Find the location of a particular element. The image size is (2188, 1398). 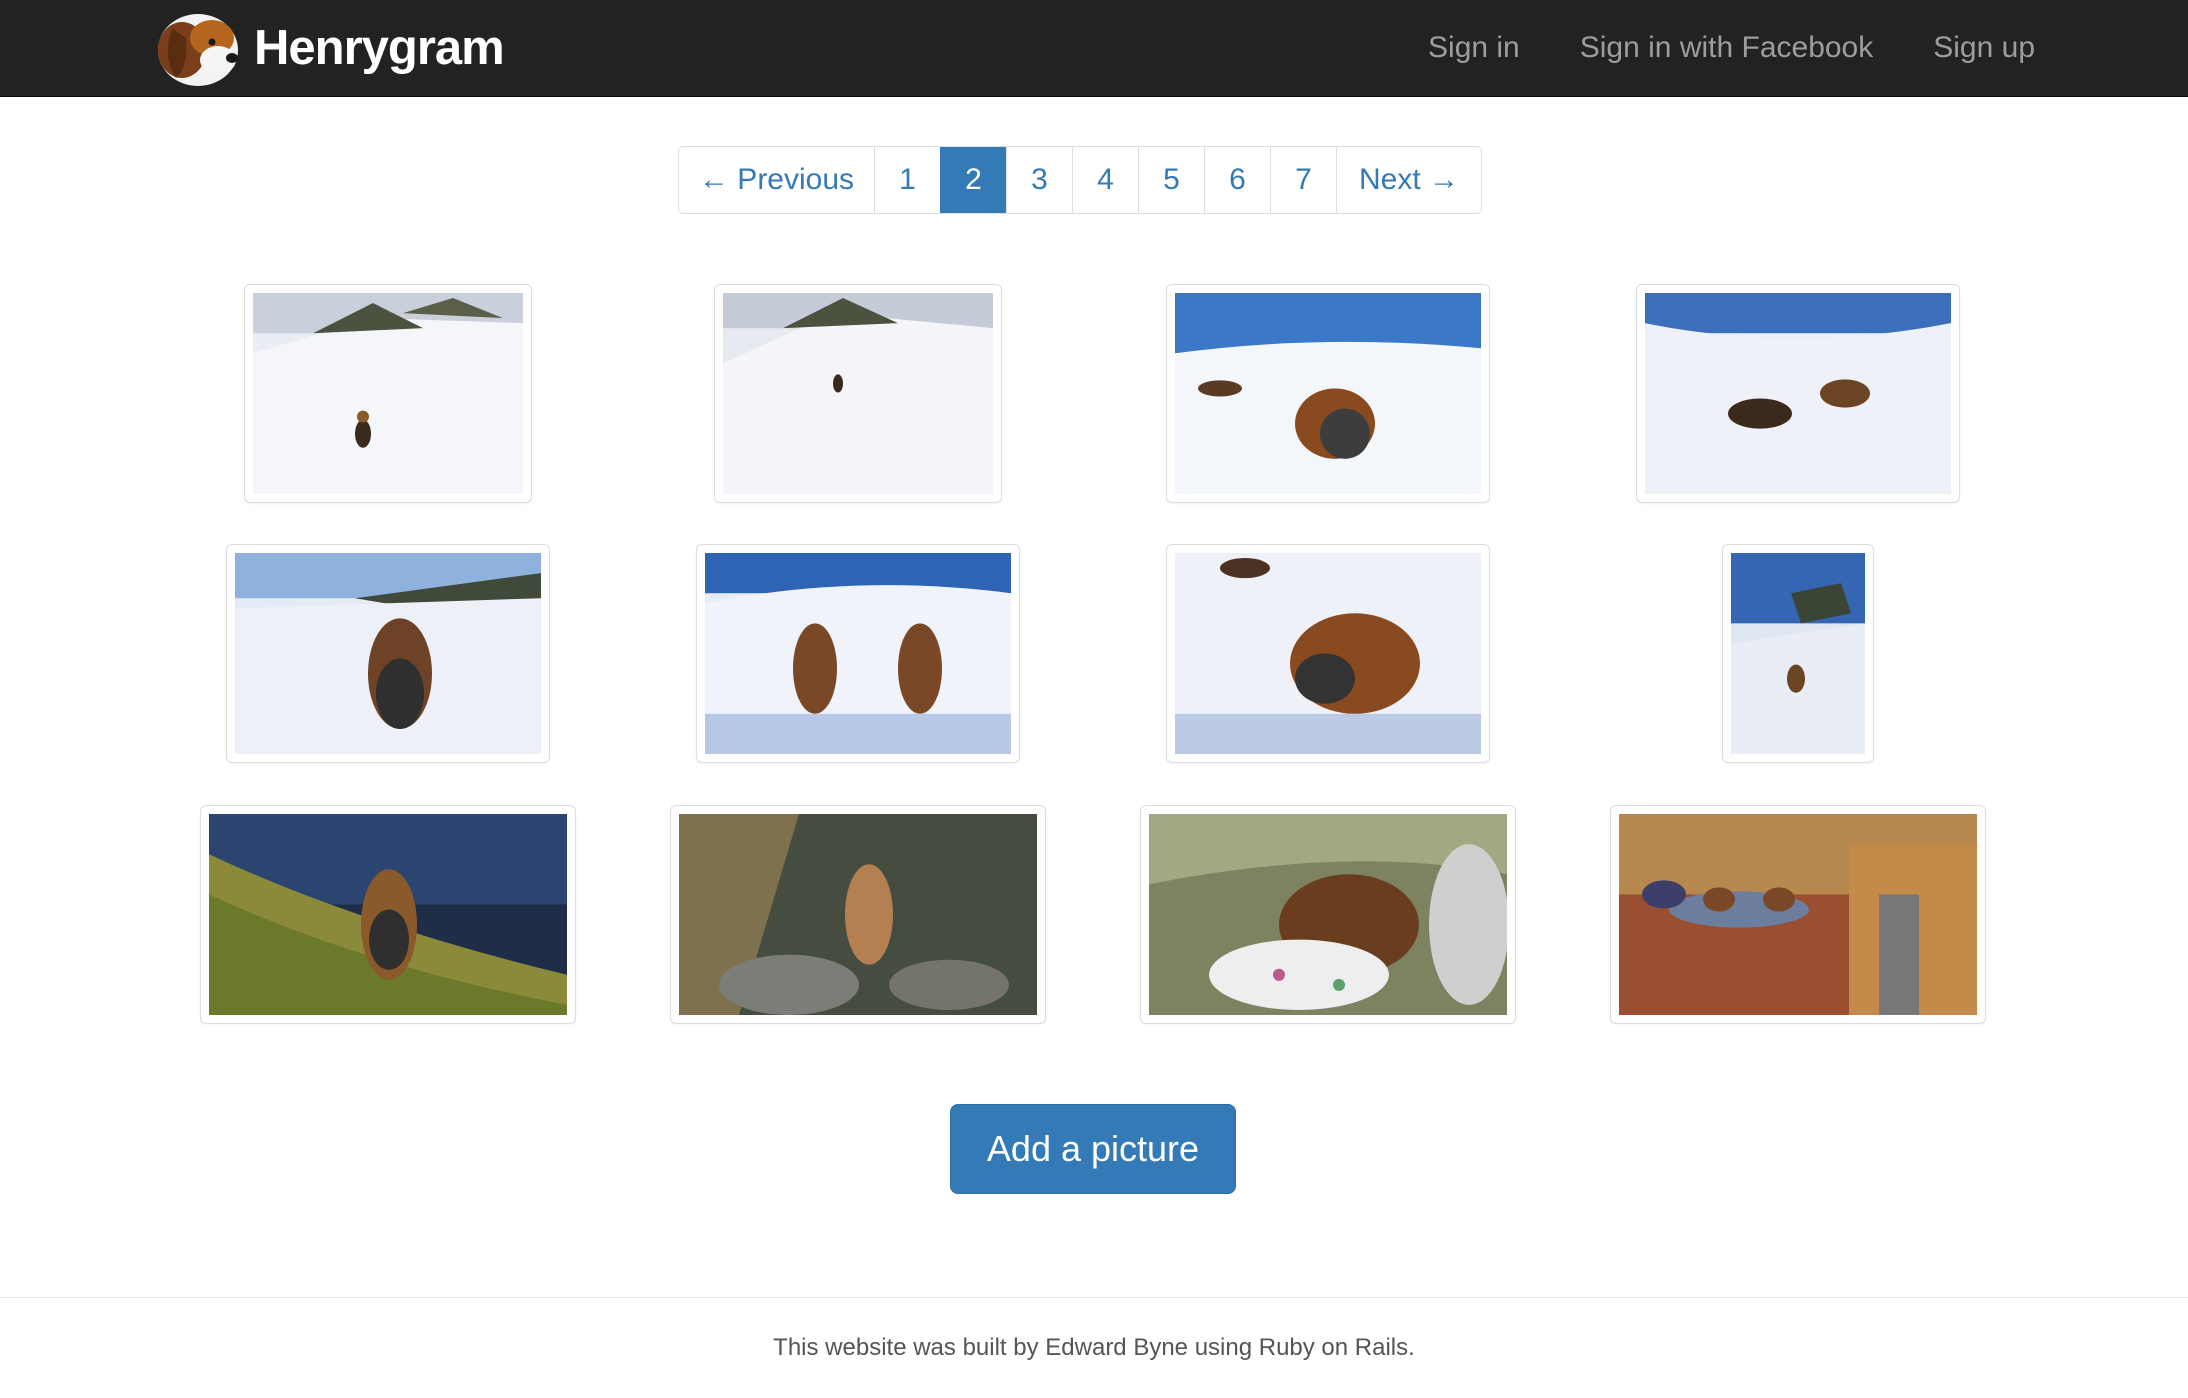

navbar-links: Sign in Sign in with Facebook Sign up is located at coordinates (1701, 48).